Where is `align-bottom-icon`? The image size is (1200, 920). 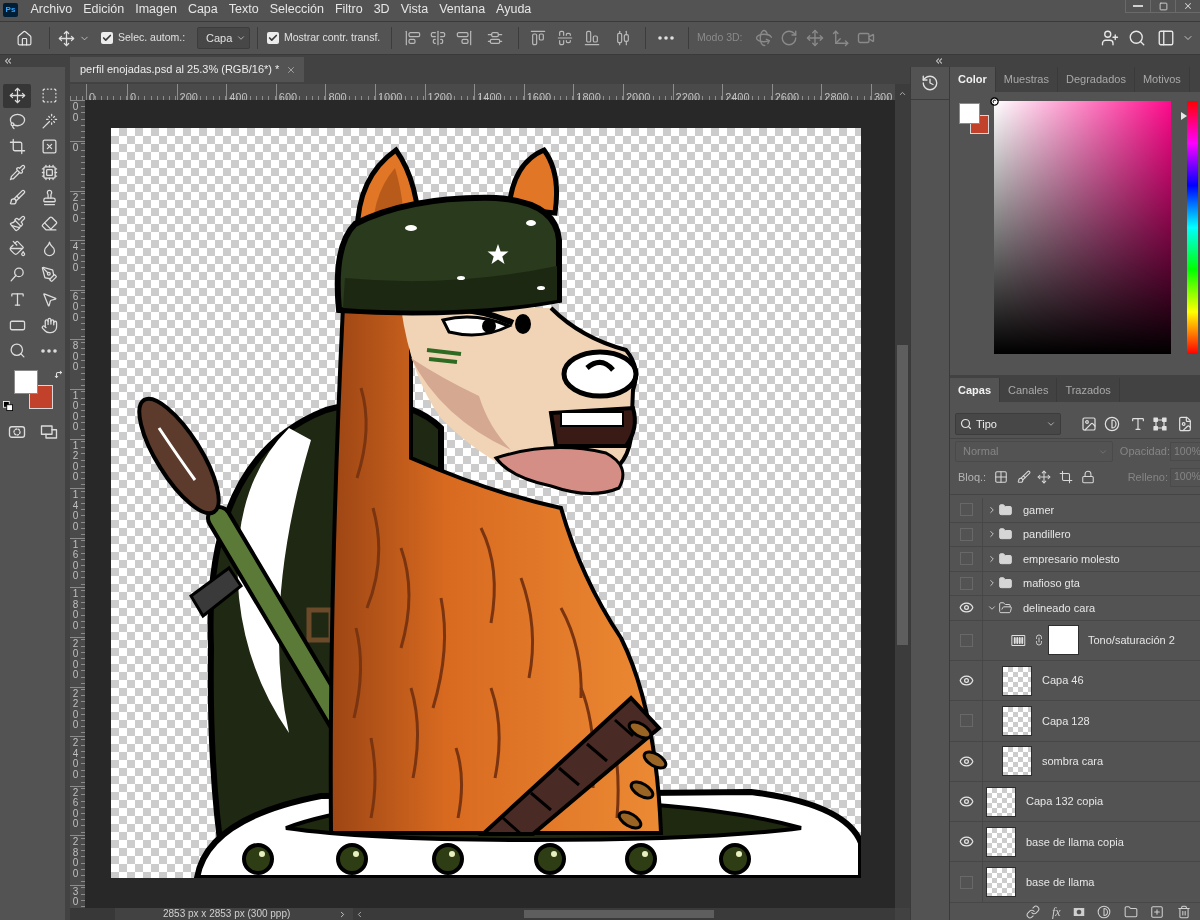 align-bottom-icon is located at coordinates (592, 38).